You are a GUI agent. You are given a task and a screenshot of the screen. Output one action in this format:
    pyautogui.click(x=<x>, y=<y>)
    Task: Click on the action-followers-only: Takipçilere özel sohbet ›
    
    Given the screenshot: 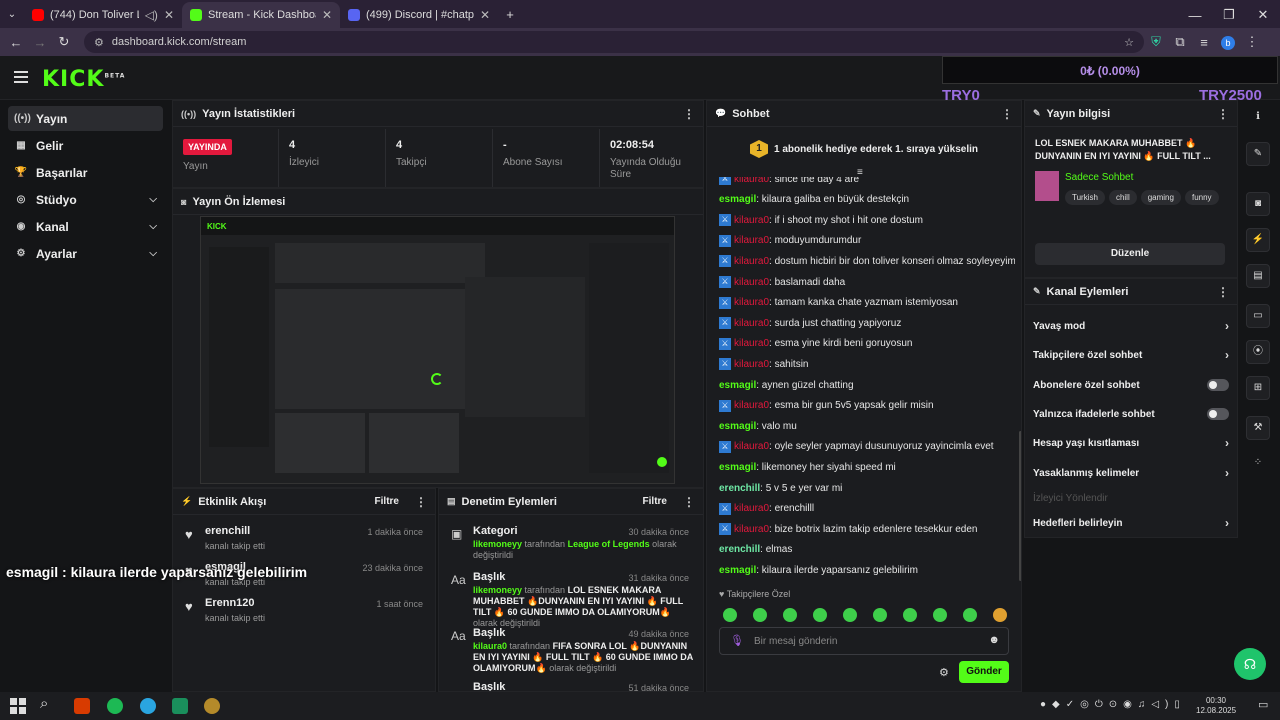 What is the action you would take?
    pyautogui.click(x=1131, y=355)
    